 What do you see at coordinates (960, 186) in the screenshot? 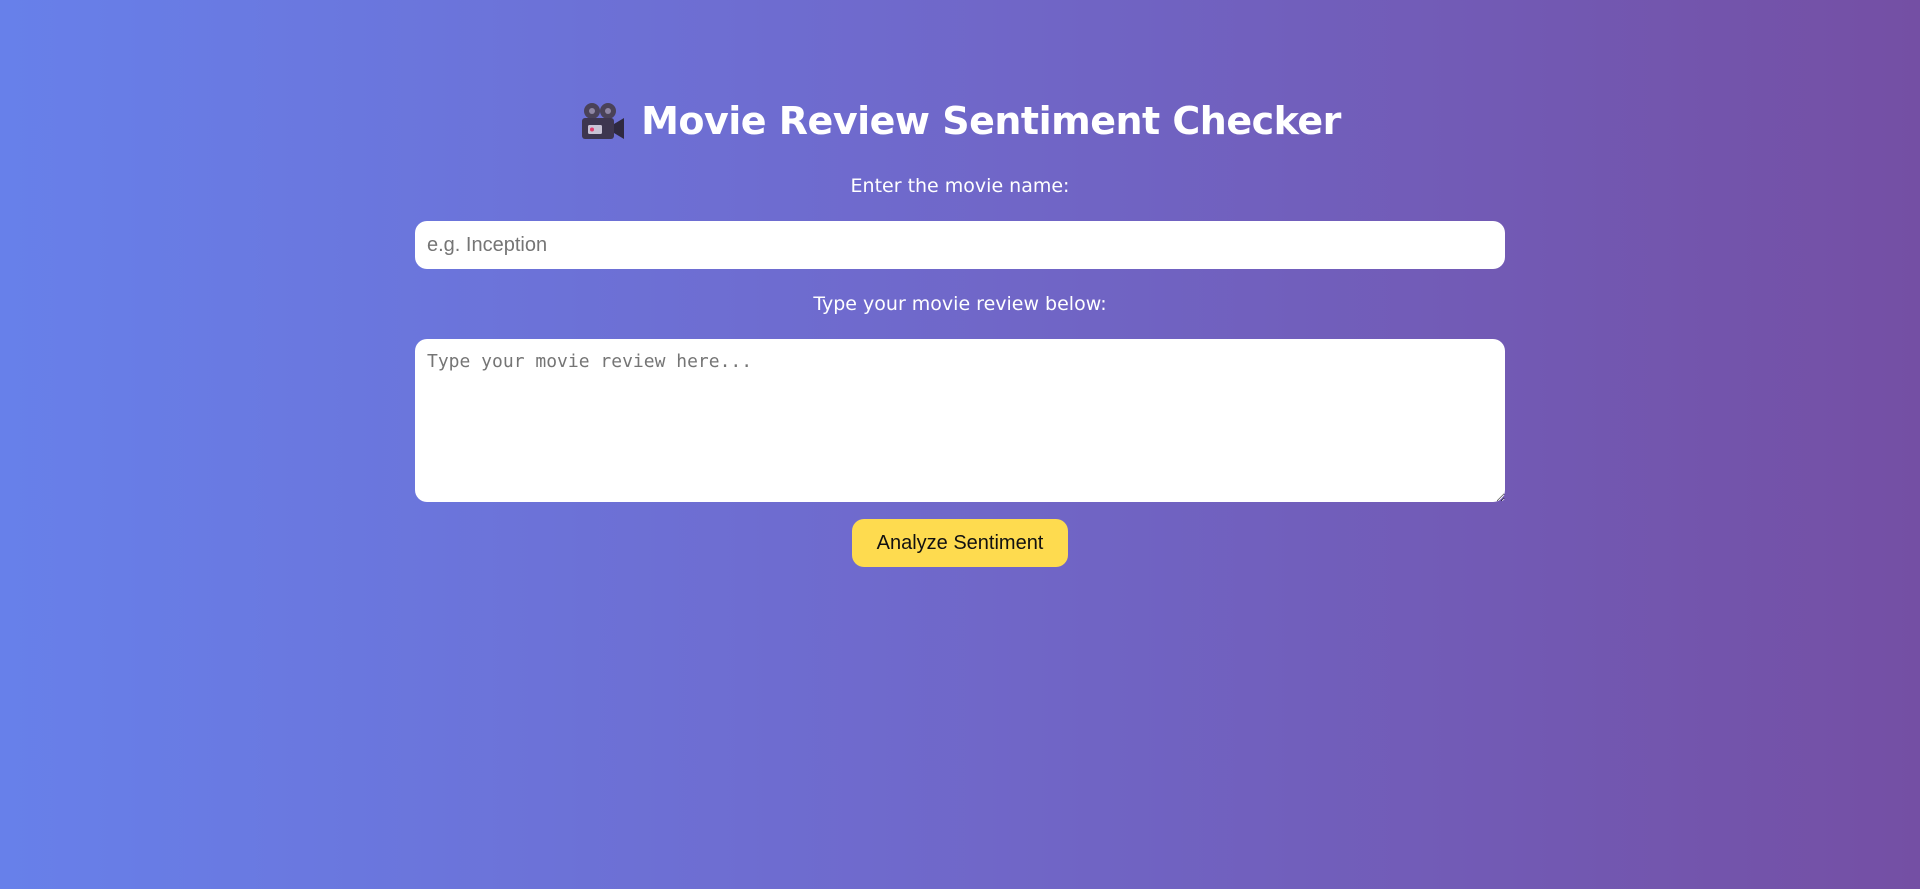
I see `movie-name-label: Enter the movie name:` at bounding box center [960, 186].